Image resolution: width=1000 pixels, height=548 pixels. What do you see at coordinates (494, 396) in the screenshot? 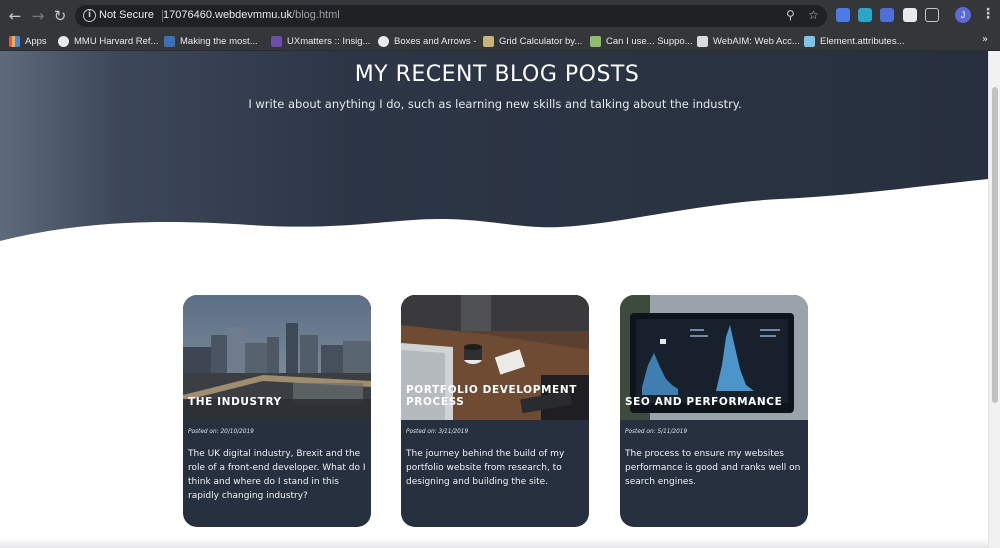
I see `card-title: PORTFOLIO DEVELOPMENT PROCESS` at bounding box center [494, 396].